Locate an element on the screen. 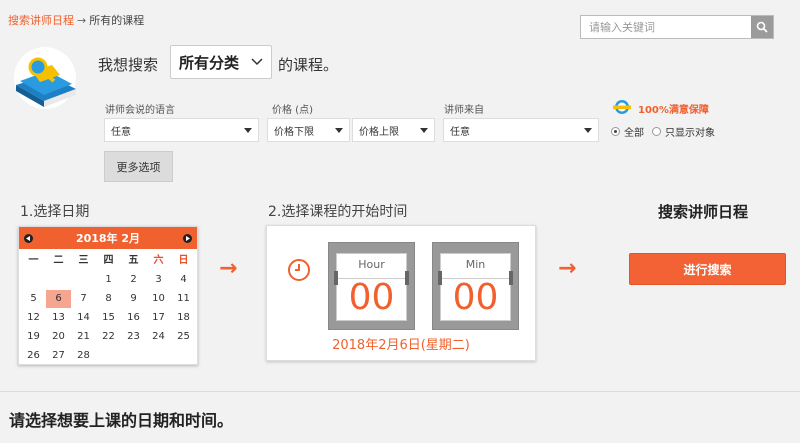 The width and height of the screenshot is (800, 443). minute-label: Min is located at coordinates (475, 264).